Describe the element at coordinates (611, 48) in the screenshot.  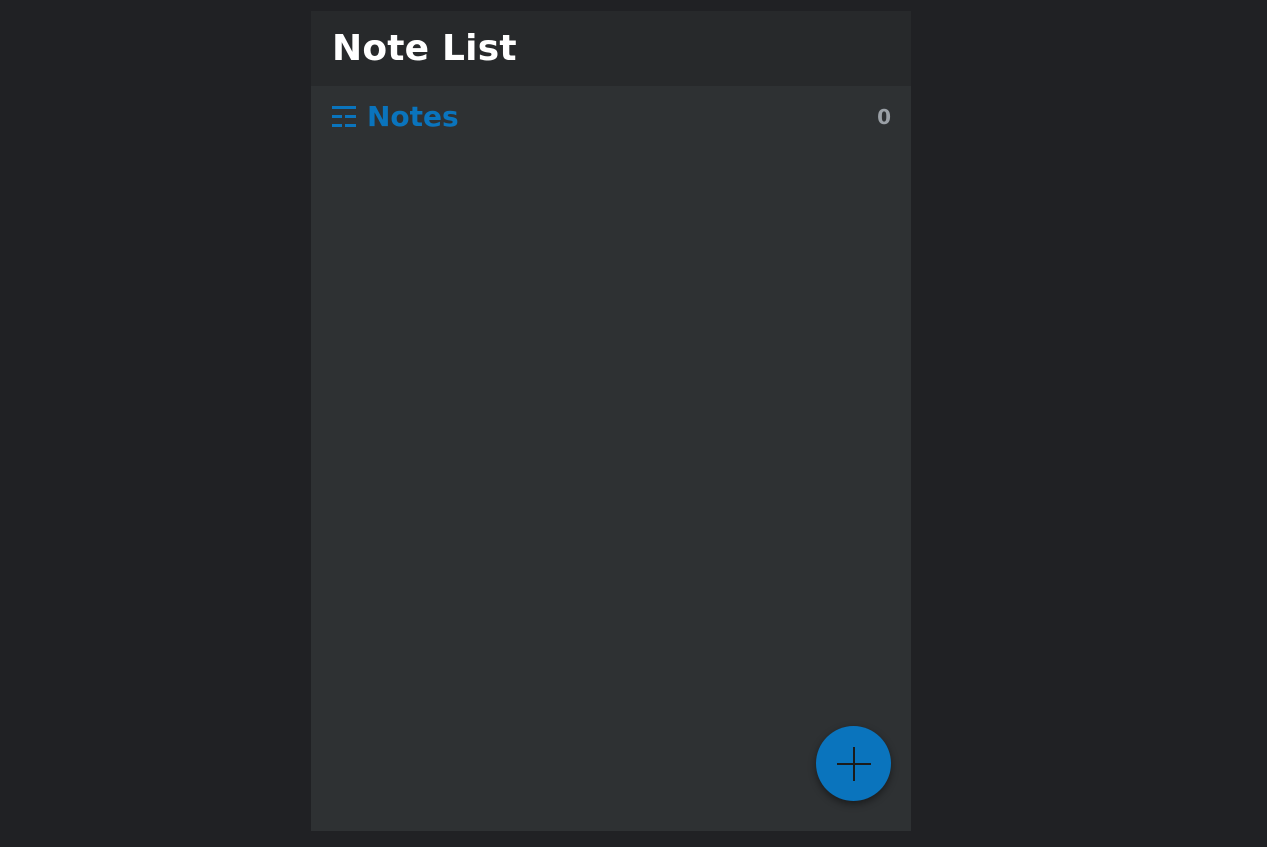
I see `app-header: Note List` at that location.